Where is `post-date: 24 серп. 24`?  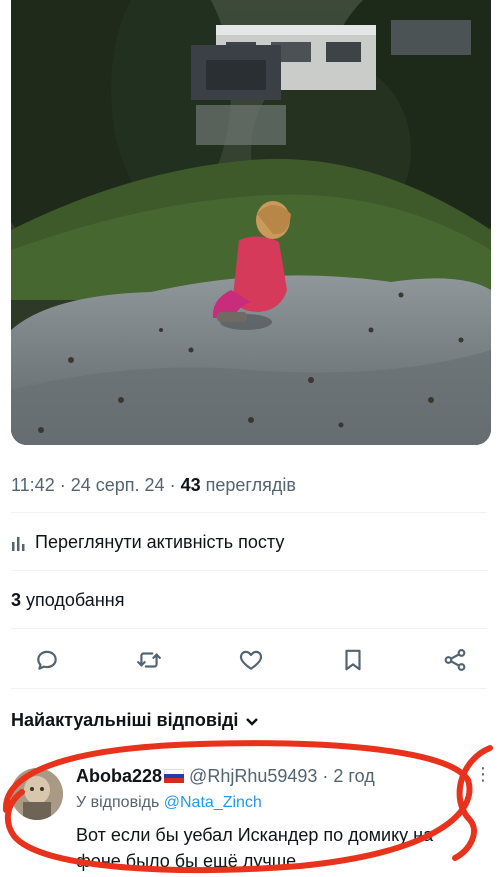
post-date: 24 серп. 24 is located at coordinates (117, 485).